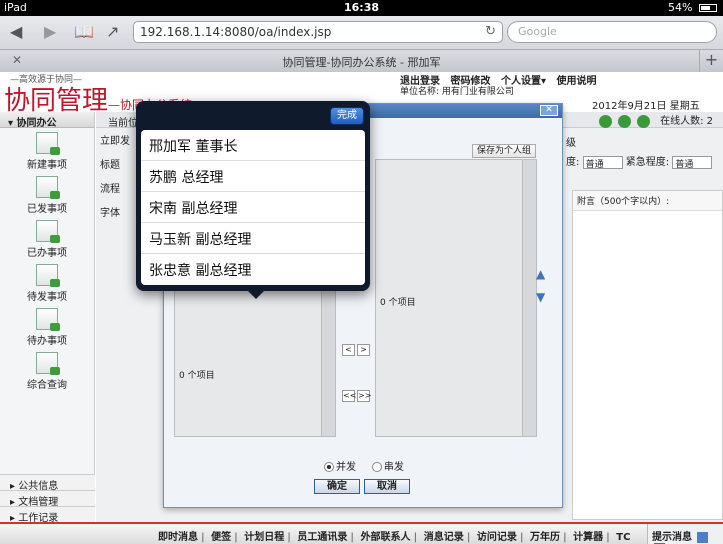  Describe the element at coordinates (612, 32) in the screenshot. I see `search-input: Google` at that location.